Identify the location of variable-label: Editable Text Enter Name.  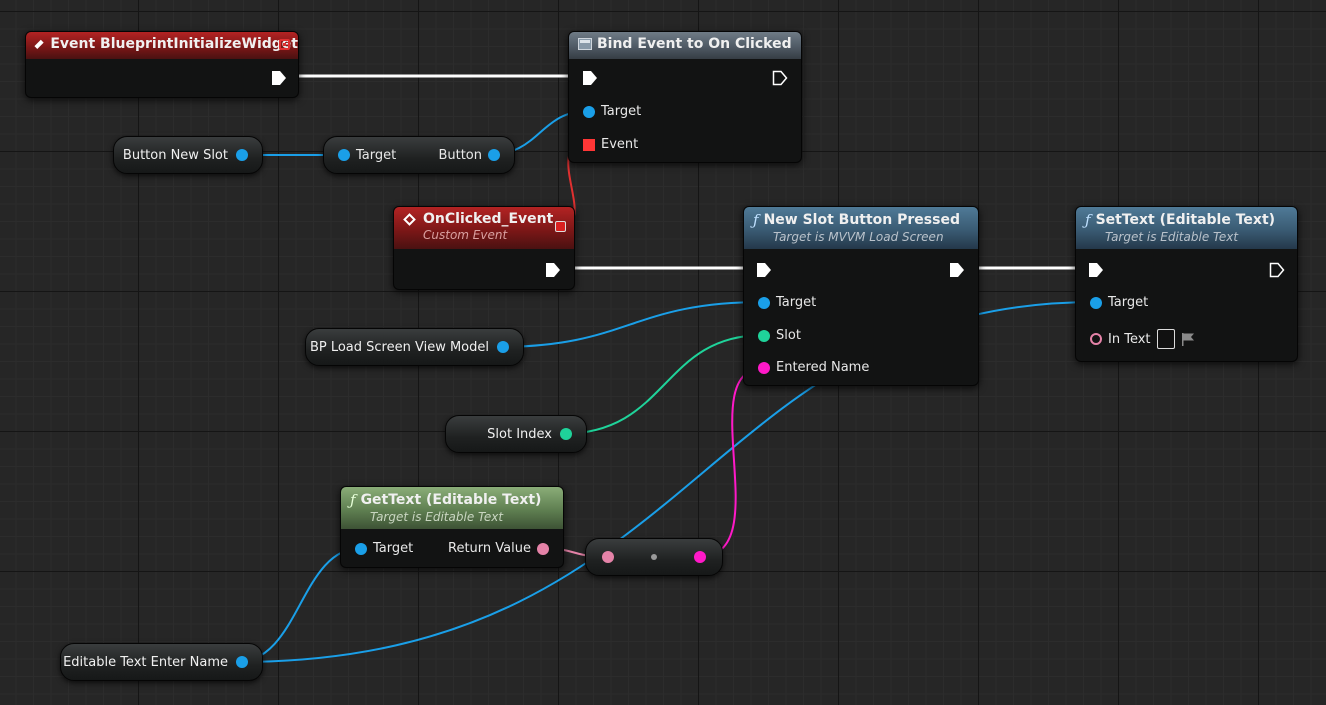
(145, 662).